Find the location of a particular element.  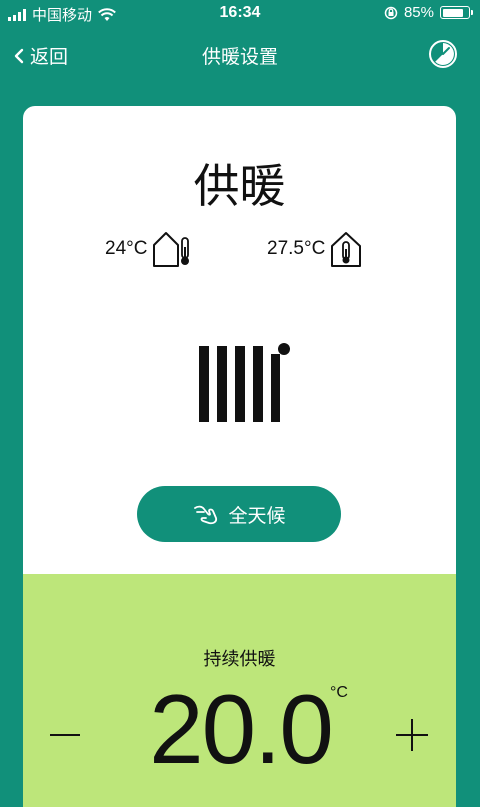

battery-percent: 85% is located at coordinates (418, 12).